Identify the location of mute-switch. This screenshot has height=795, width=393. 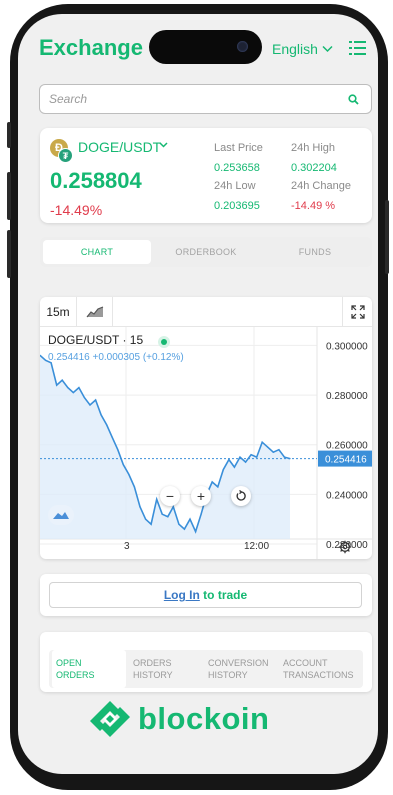
(9, 135).